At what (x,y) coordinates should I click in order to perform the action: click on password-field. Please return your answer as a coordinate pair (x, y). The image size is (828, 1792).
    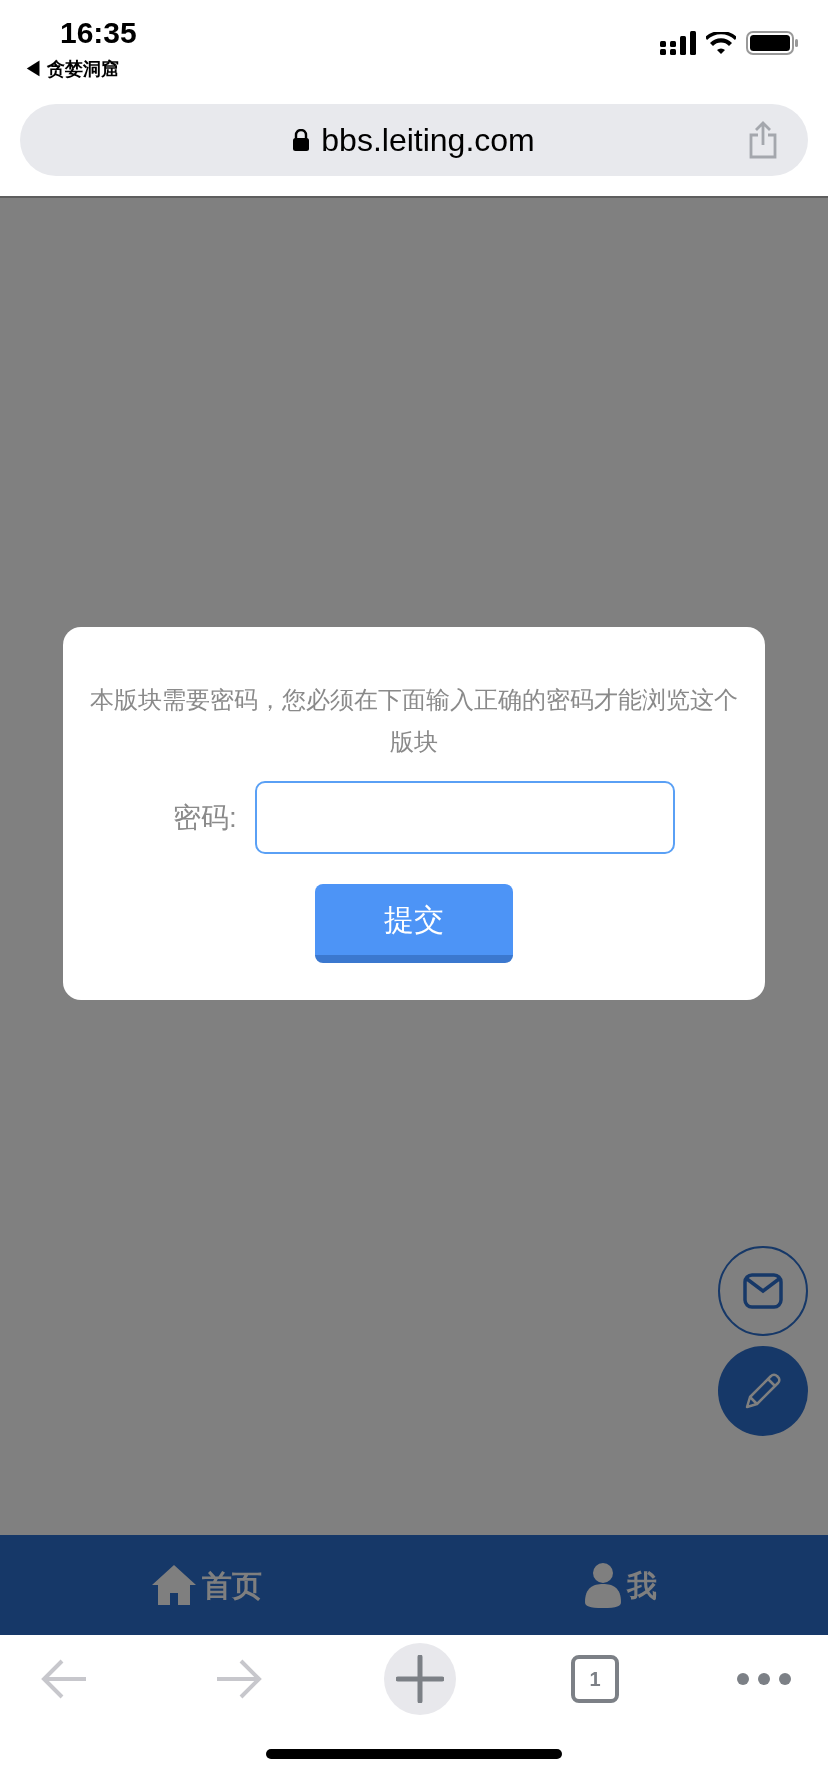
    Looking at the image, I should click on (464, 817).